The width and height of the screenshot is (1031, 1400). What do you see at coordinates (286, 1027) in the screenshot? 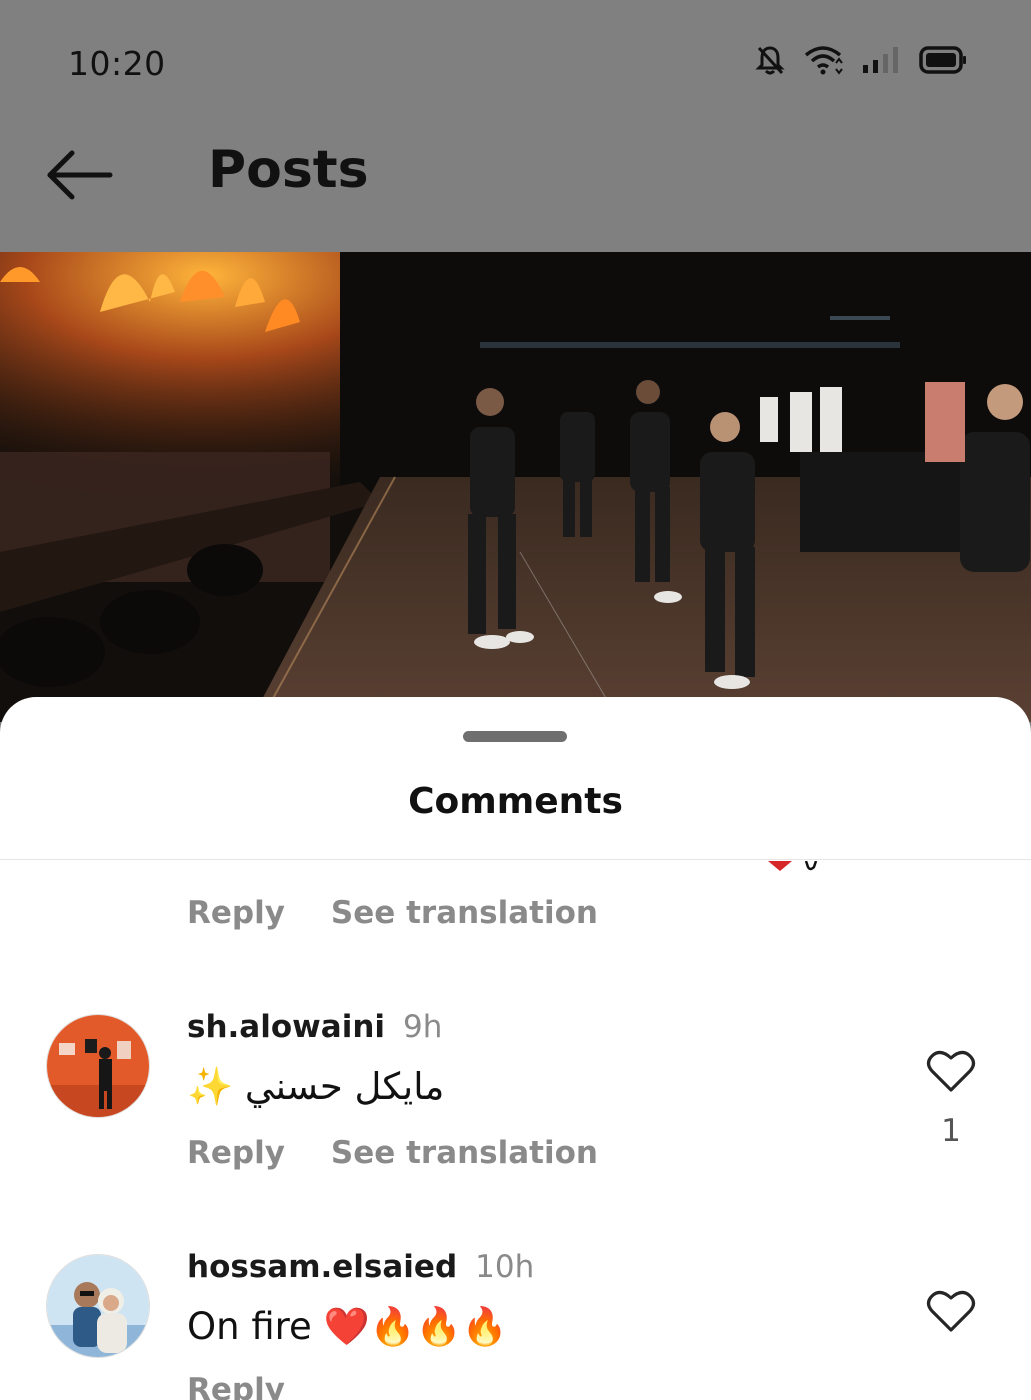
I see `comment-username: sh.alowaini` at bounding box center [286, 1027].